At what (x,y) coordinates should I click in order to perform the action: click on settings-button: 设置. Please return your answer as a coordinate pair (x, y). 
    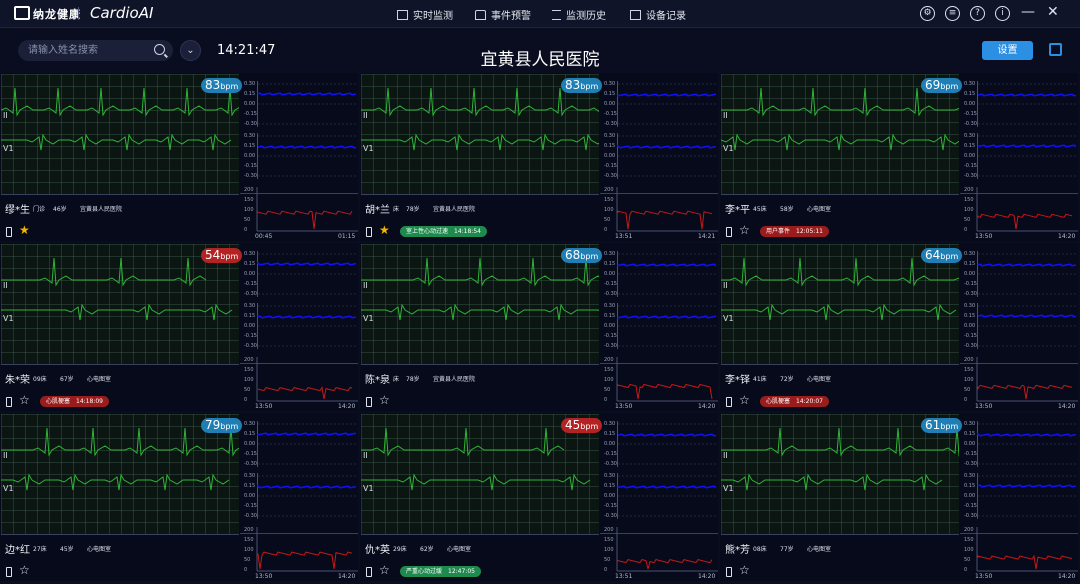
    Looking at the image, I should click on (1007, 50).